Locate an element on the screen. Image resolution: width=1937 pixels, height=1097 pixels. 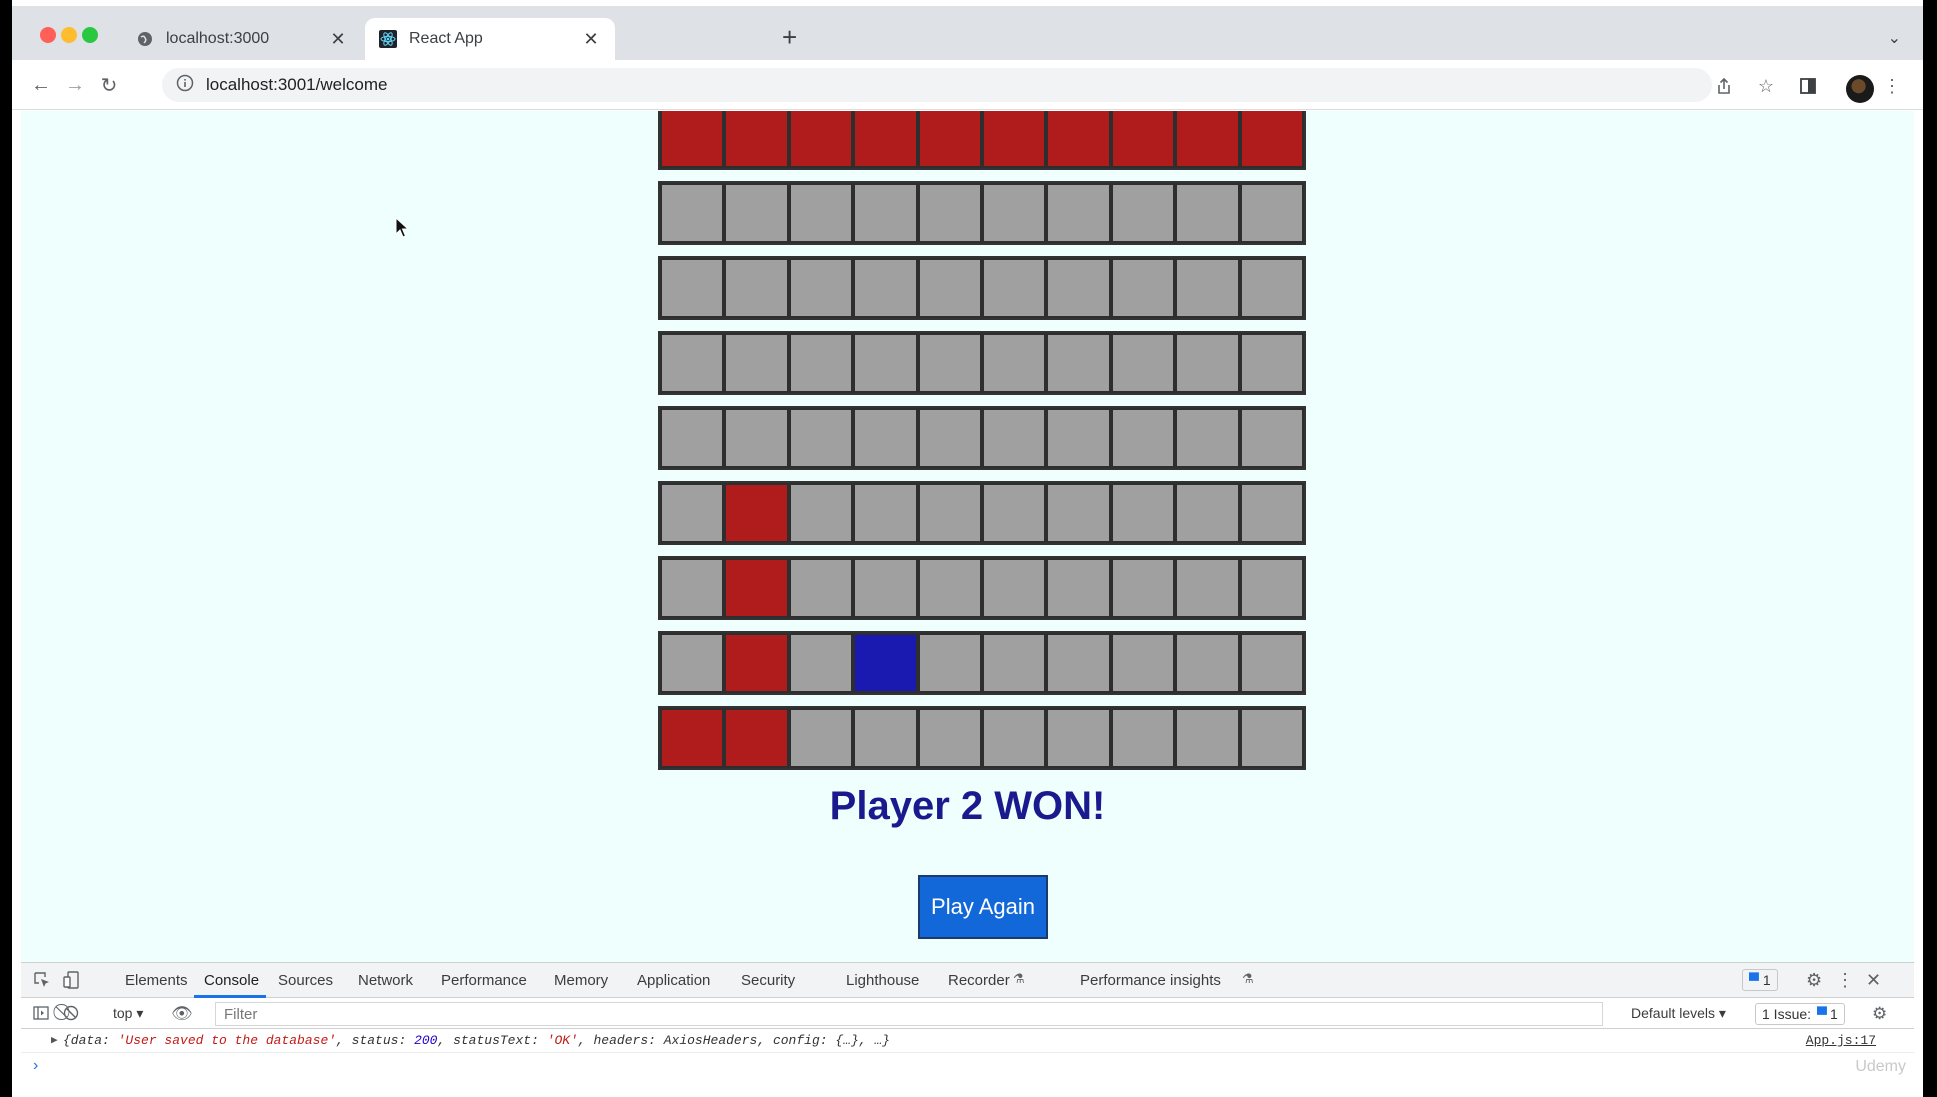
chevron-down-icon: ⌄ is located at coordinates (1894, 38).